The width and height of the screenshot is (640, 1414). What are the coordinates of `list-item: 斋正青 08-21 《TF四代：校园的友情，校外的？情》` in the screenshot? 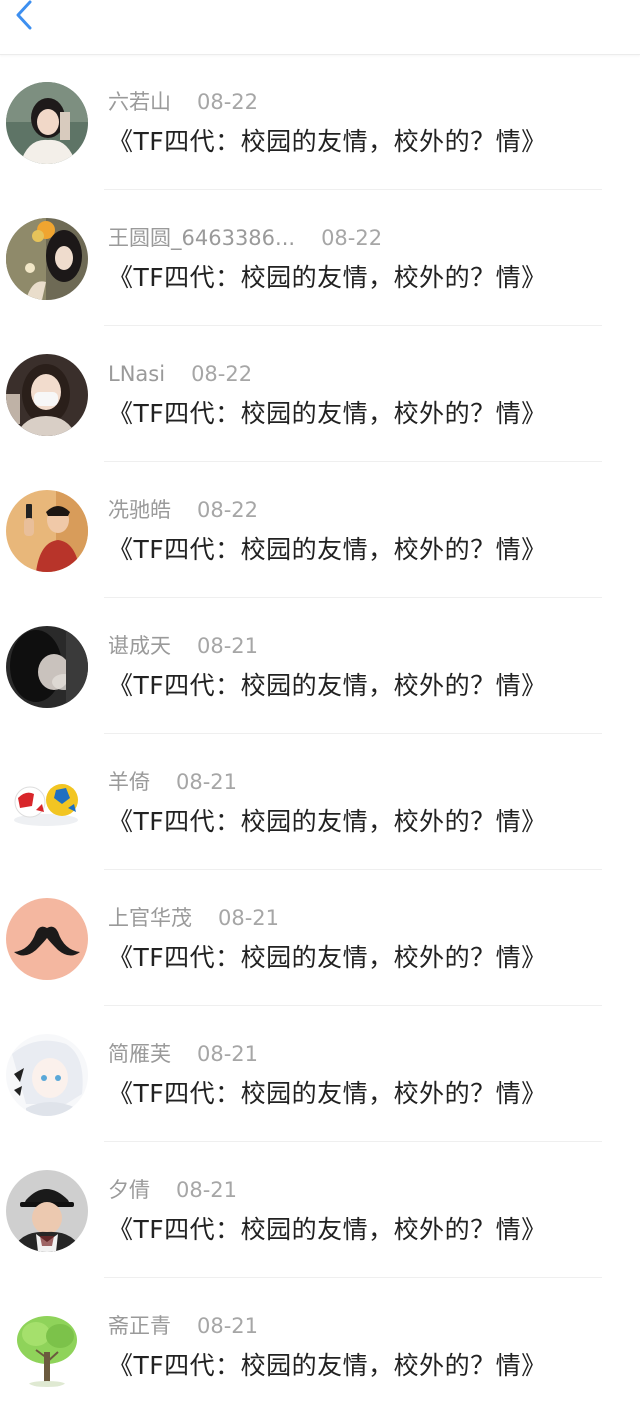 It's located at (320, 1346).